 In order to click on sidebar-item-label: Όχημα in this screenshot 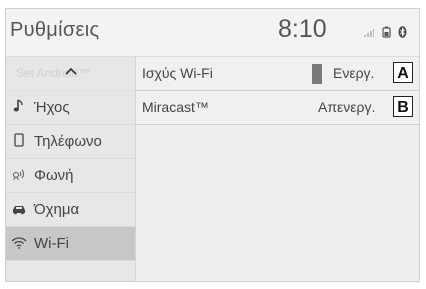, I will do `click(57, 209)`.